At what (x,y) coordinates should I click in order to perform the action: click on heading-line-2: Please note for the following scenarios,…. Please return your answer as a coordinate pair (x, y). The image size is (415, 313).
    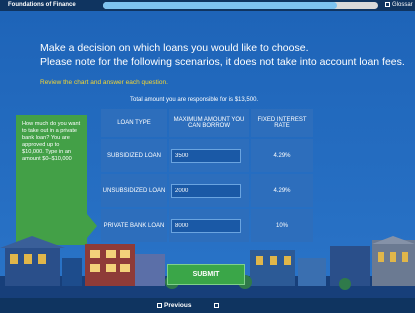
    Looking at the image, I should click on (222, 62).